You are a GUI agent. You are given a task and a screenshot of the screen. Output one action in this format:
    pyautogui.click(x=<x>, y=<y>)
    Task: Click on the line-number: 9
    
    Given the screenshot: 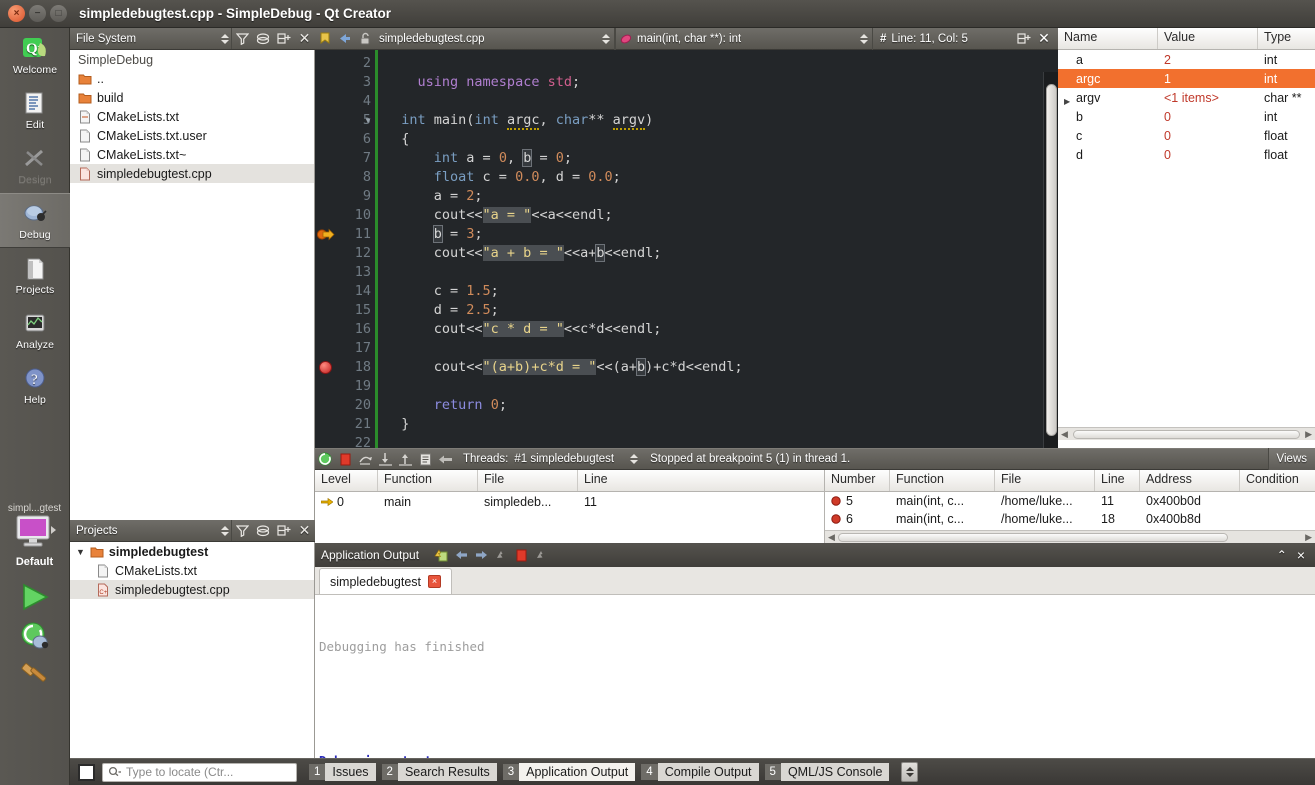 What is the action you would take?
    pyautogui.click(x=346, y=196)
    